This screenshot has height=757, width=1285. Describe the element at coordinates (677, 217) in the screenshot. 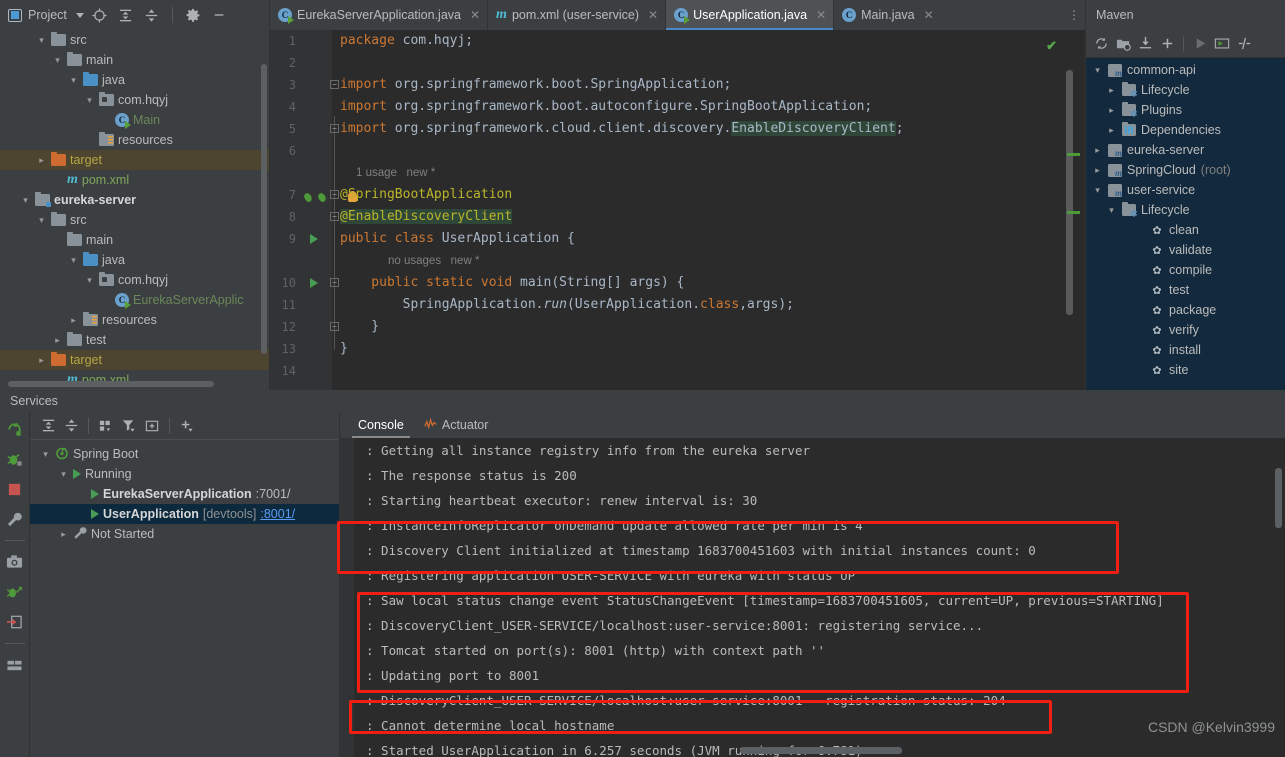

I see `code-line: 8 − @EnableDiscoveryClient` at that location.